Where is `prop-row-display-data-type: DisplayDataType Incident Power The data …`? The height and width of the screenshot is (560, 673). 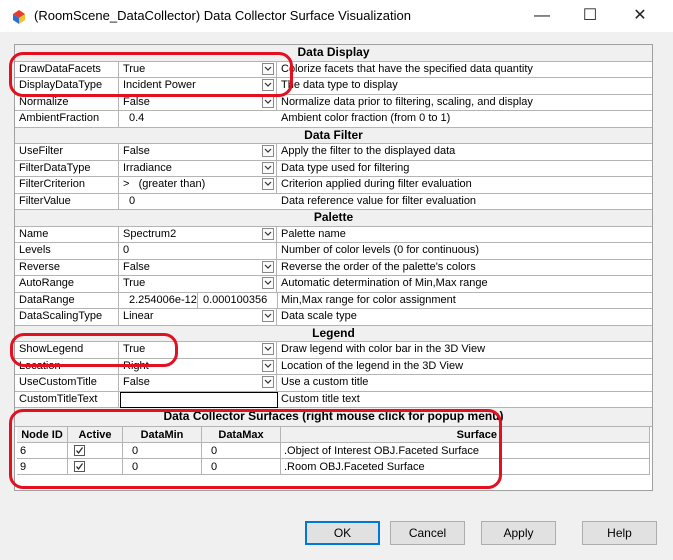 prop-row-display-data-type: DisplayDataType Incident Power The data … is located at coordinates (333, 86).